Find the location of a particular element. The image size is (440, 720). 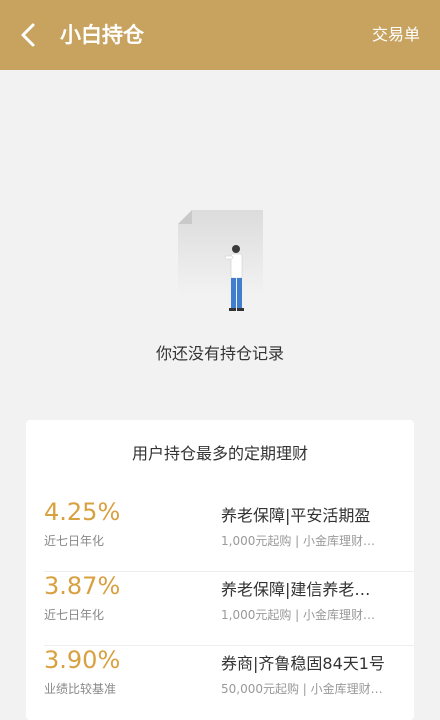

recommend-title: 用户持仓最多的定期理财 is located at coordinates (219, 453).